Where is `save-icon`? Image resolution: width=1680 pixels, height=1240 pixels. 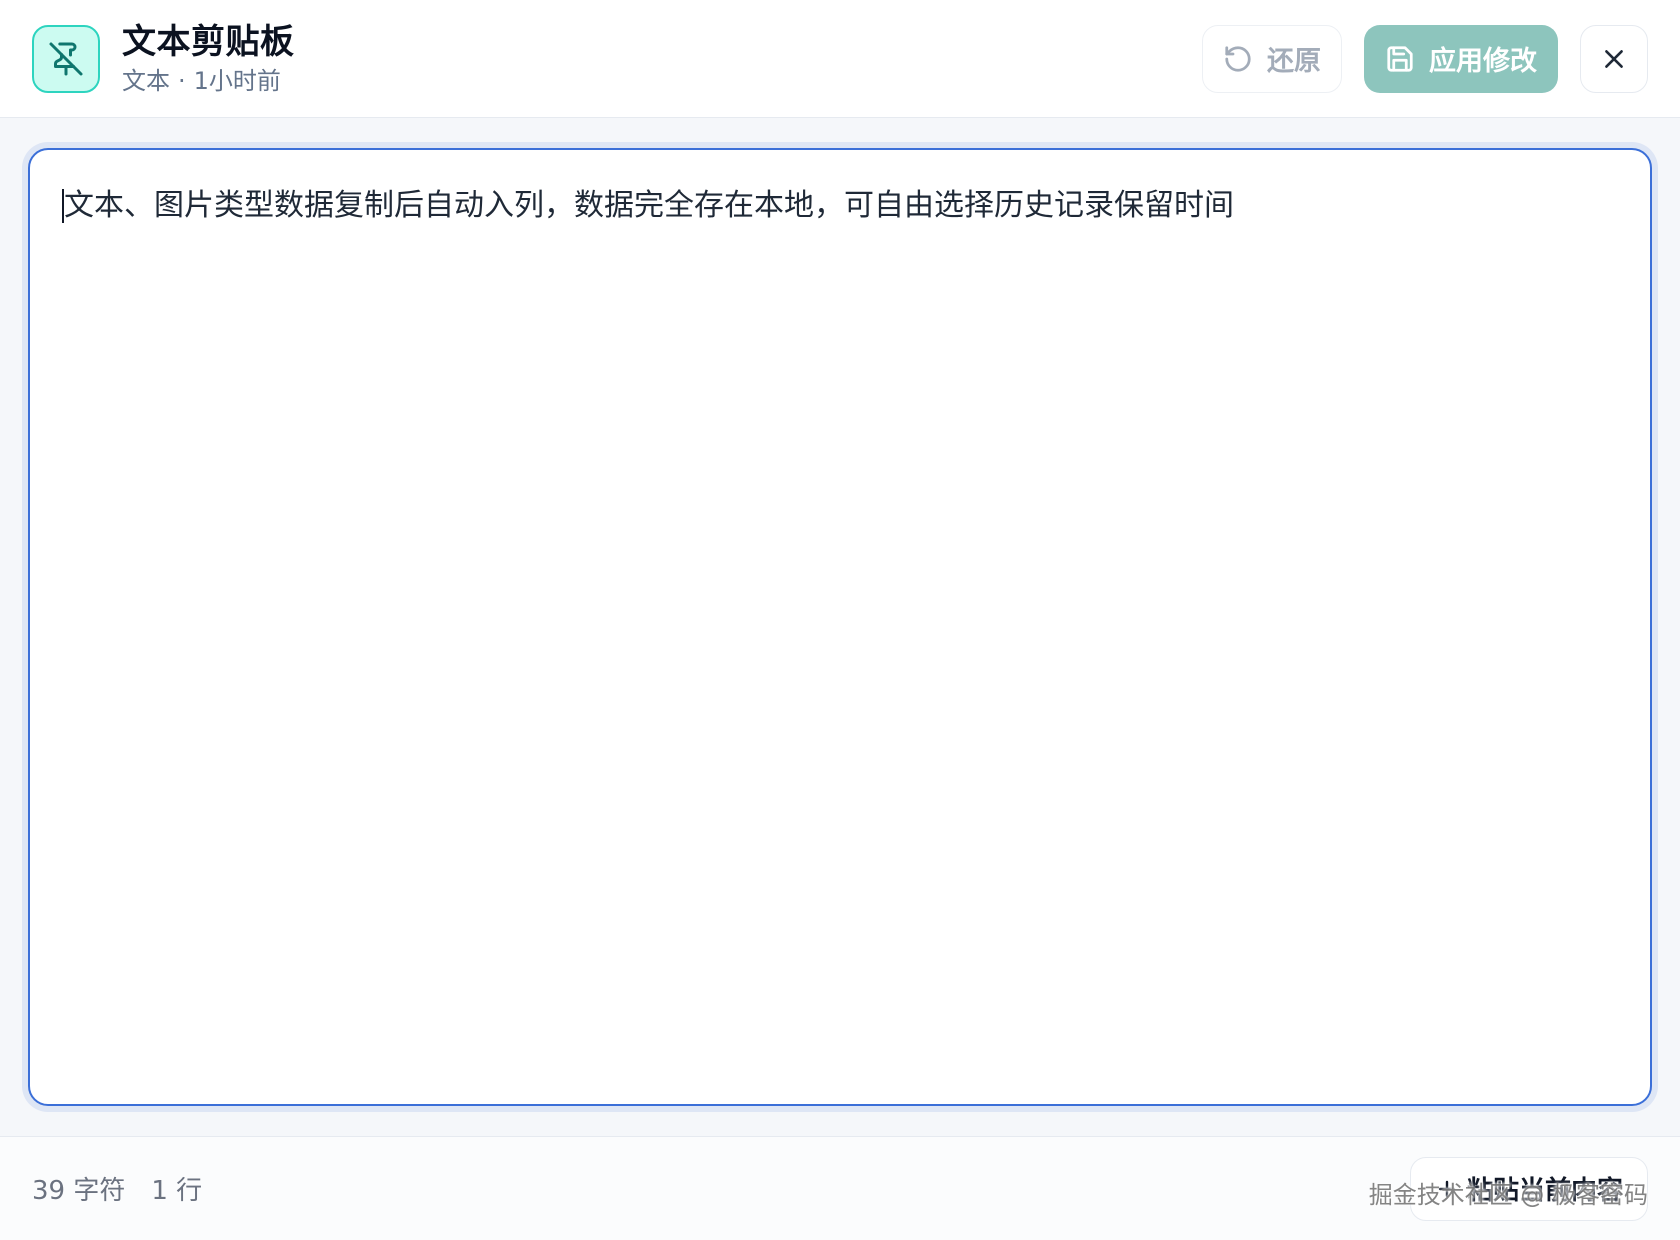 save-icon is located at coordinates (1400, 59).